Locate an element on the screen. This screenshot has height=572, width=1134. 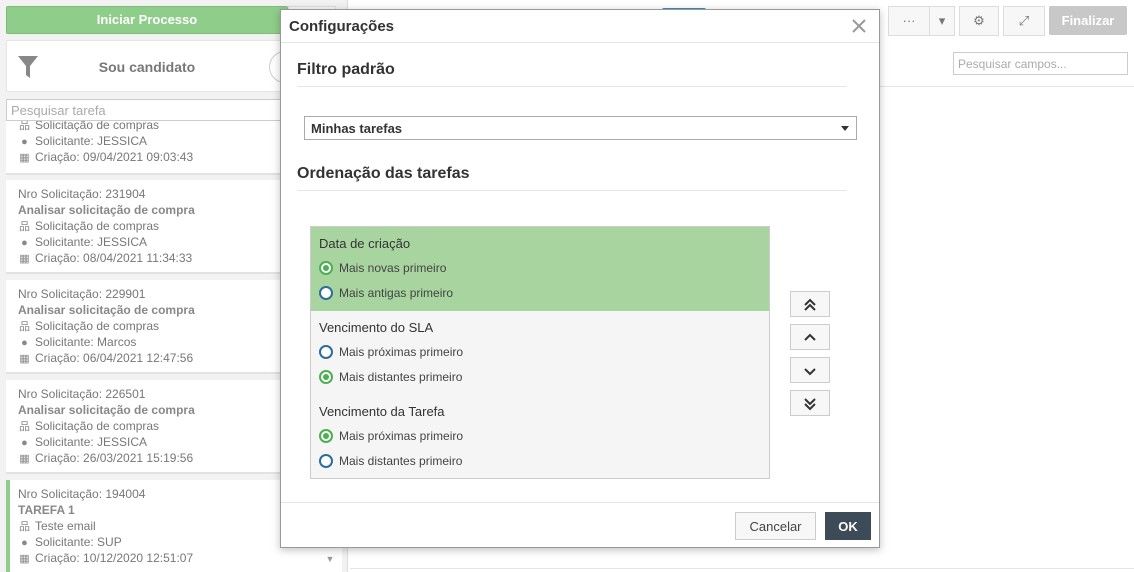
content-divider is located at coordinates (742, 568).